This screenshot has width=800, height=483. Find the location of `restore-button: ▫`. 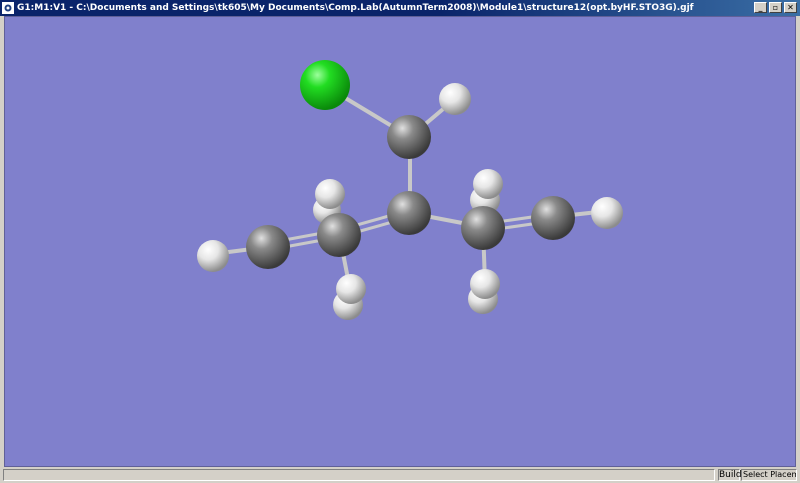

restore-button: ▫ is located at coordinates (775, 7).